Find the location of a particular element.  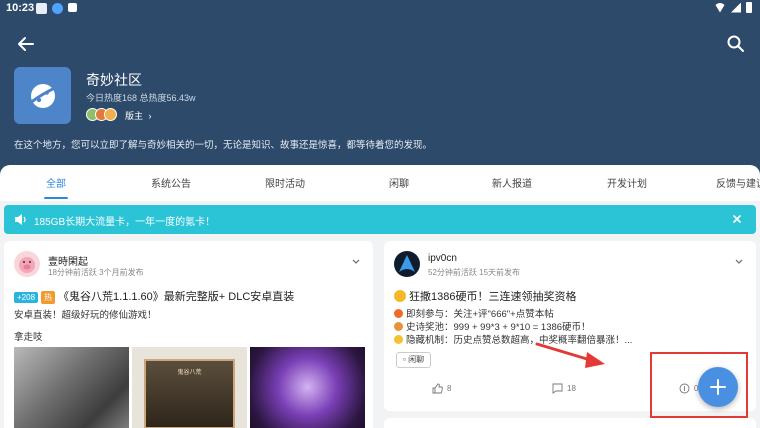

search-button is located at coordinates (736, 44).